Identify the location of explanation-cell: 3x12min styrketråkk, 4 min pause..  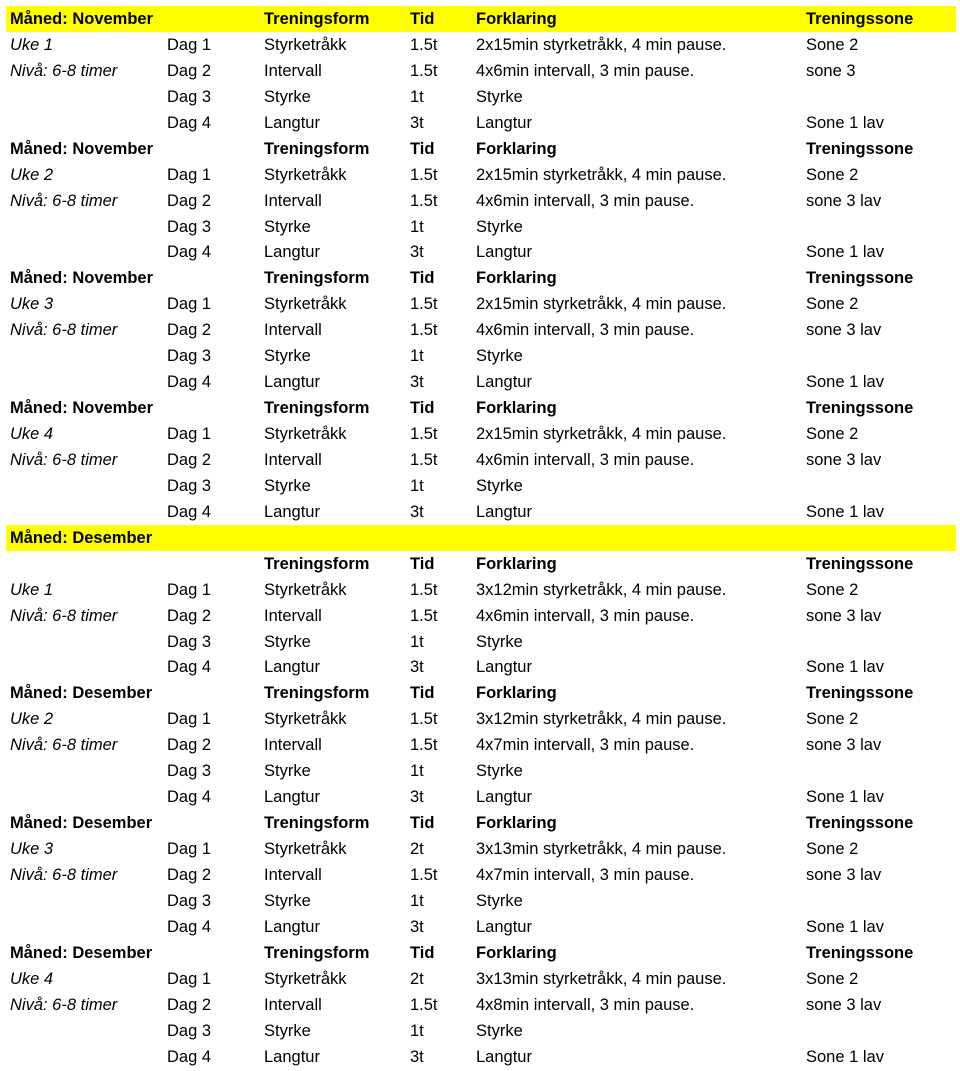
(601, 719).